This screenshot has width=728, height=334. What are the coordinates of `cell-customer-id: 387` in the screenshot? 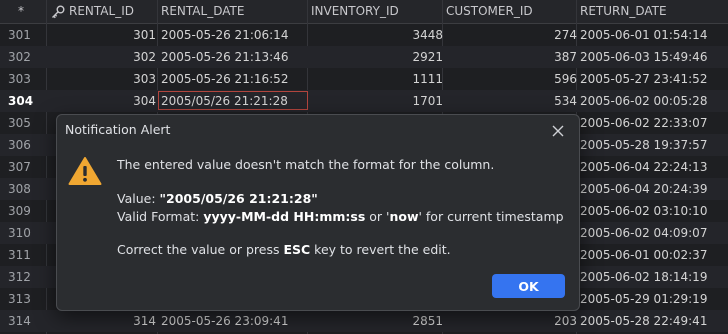 It's located at (511, 57).